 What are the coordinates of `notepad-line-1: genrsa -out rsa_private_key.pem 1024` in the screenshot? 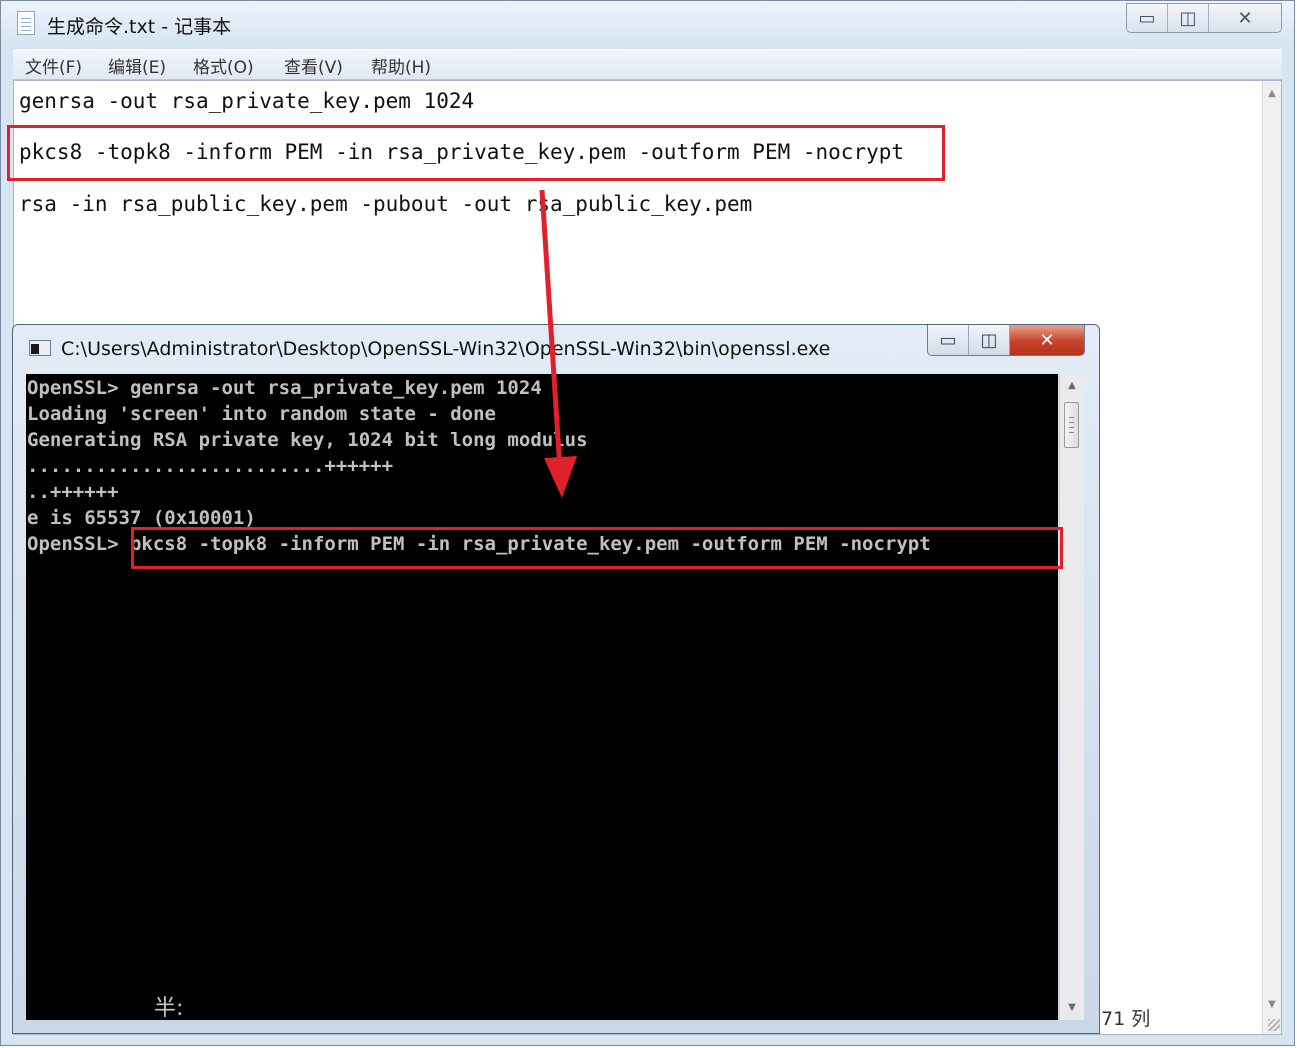 It's located at (247, 101).